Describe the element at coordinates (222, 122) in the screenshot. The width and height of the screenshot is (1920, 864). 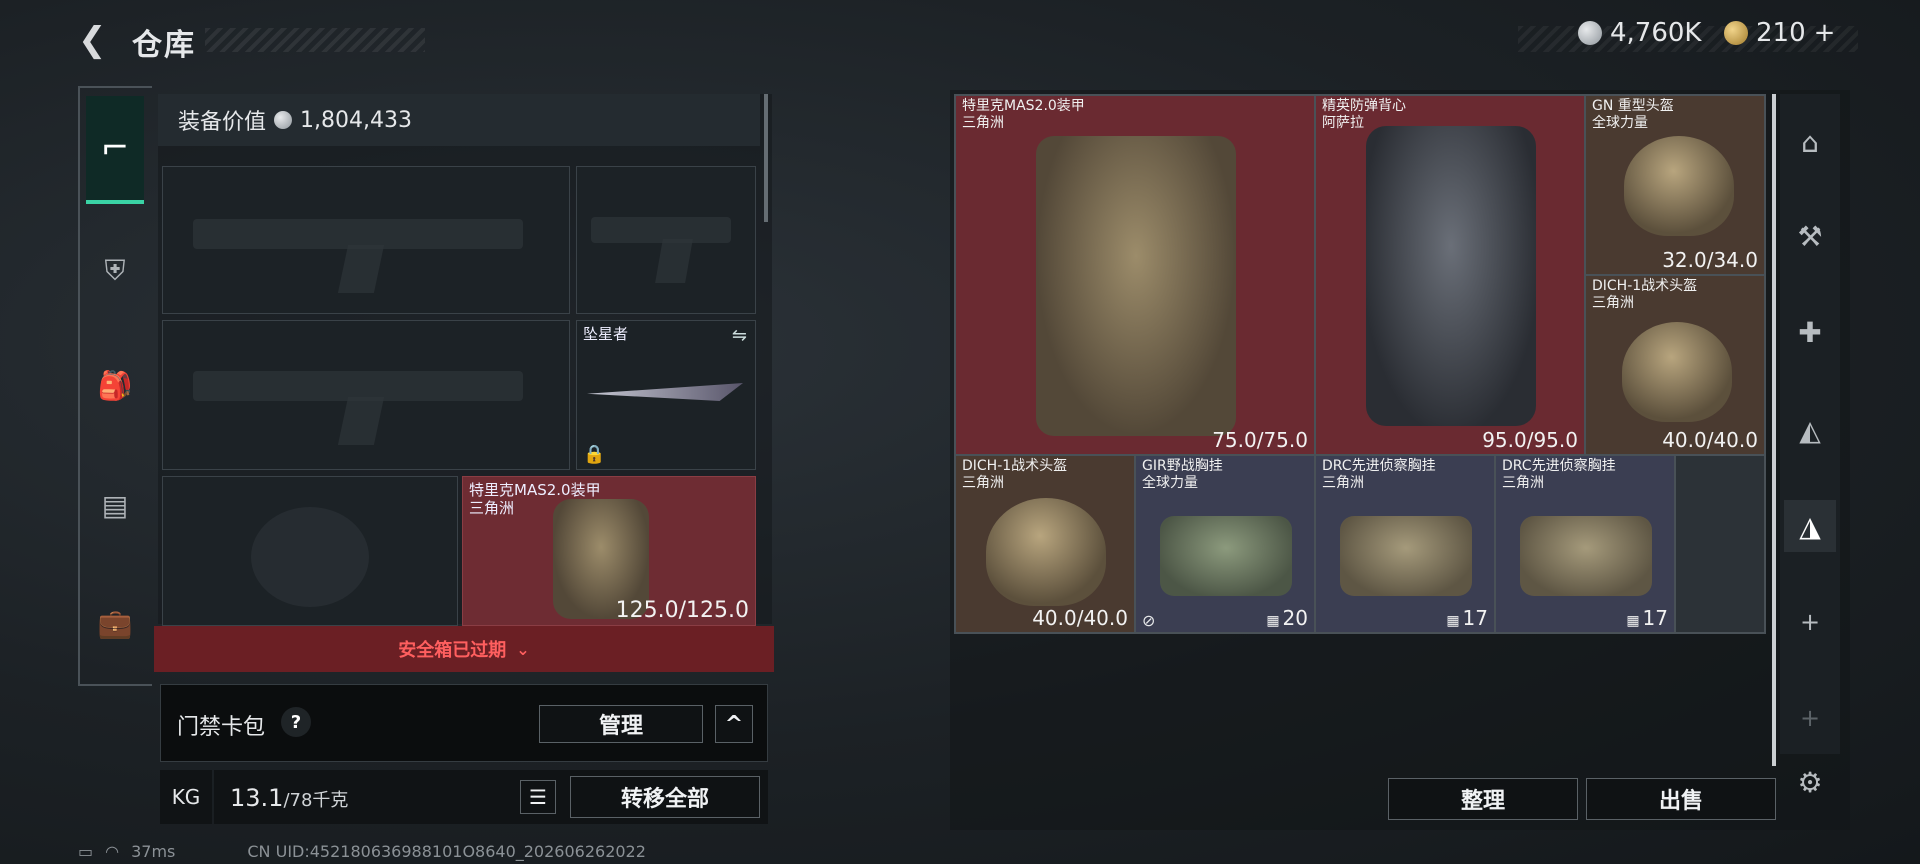
I see `equipment-value-label: 装备价值` at that location.